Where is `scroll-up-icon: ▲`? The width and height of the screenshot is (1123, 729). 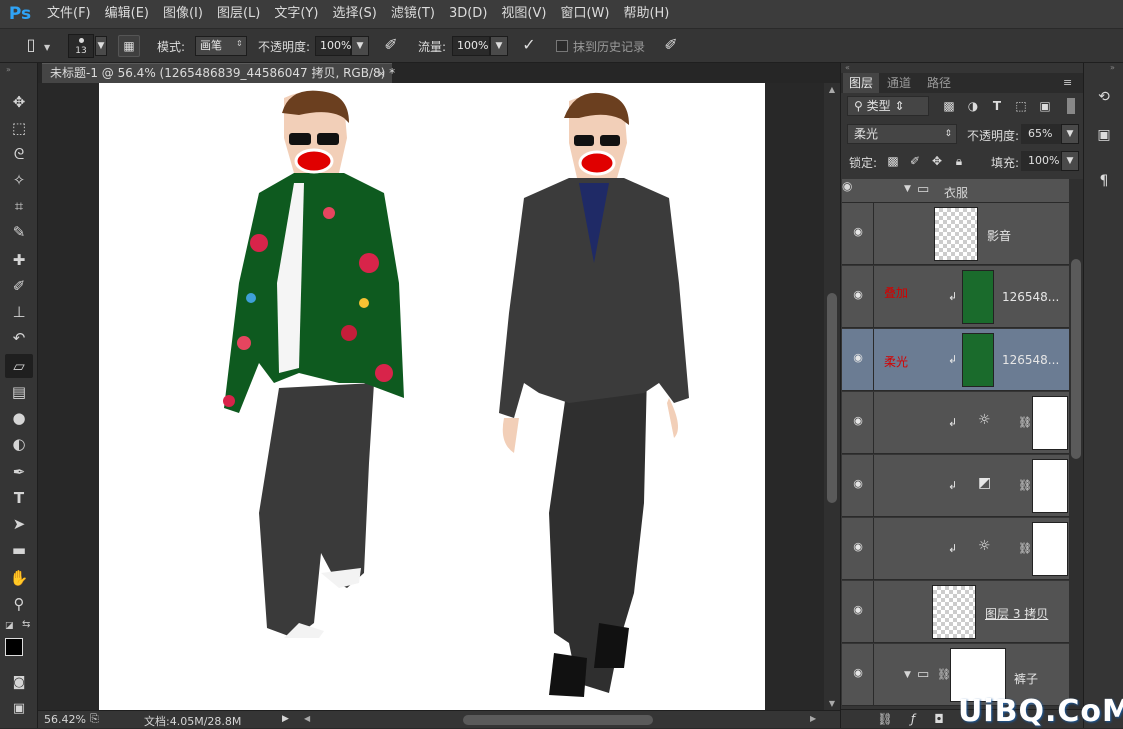 scroll-up-icon: ▲ is located at coordinates (832, 89).